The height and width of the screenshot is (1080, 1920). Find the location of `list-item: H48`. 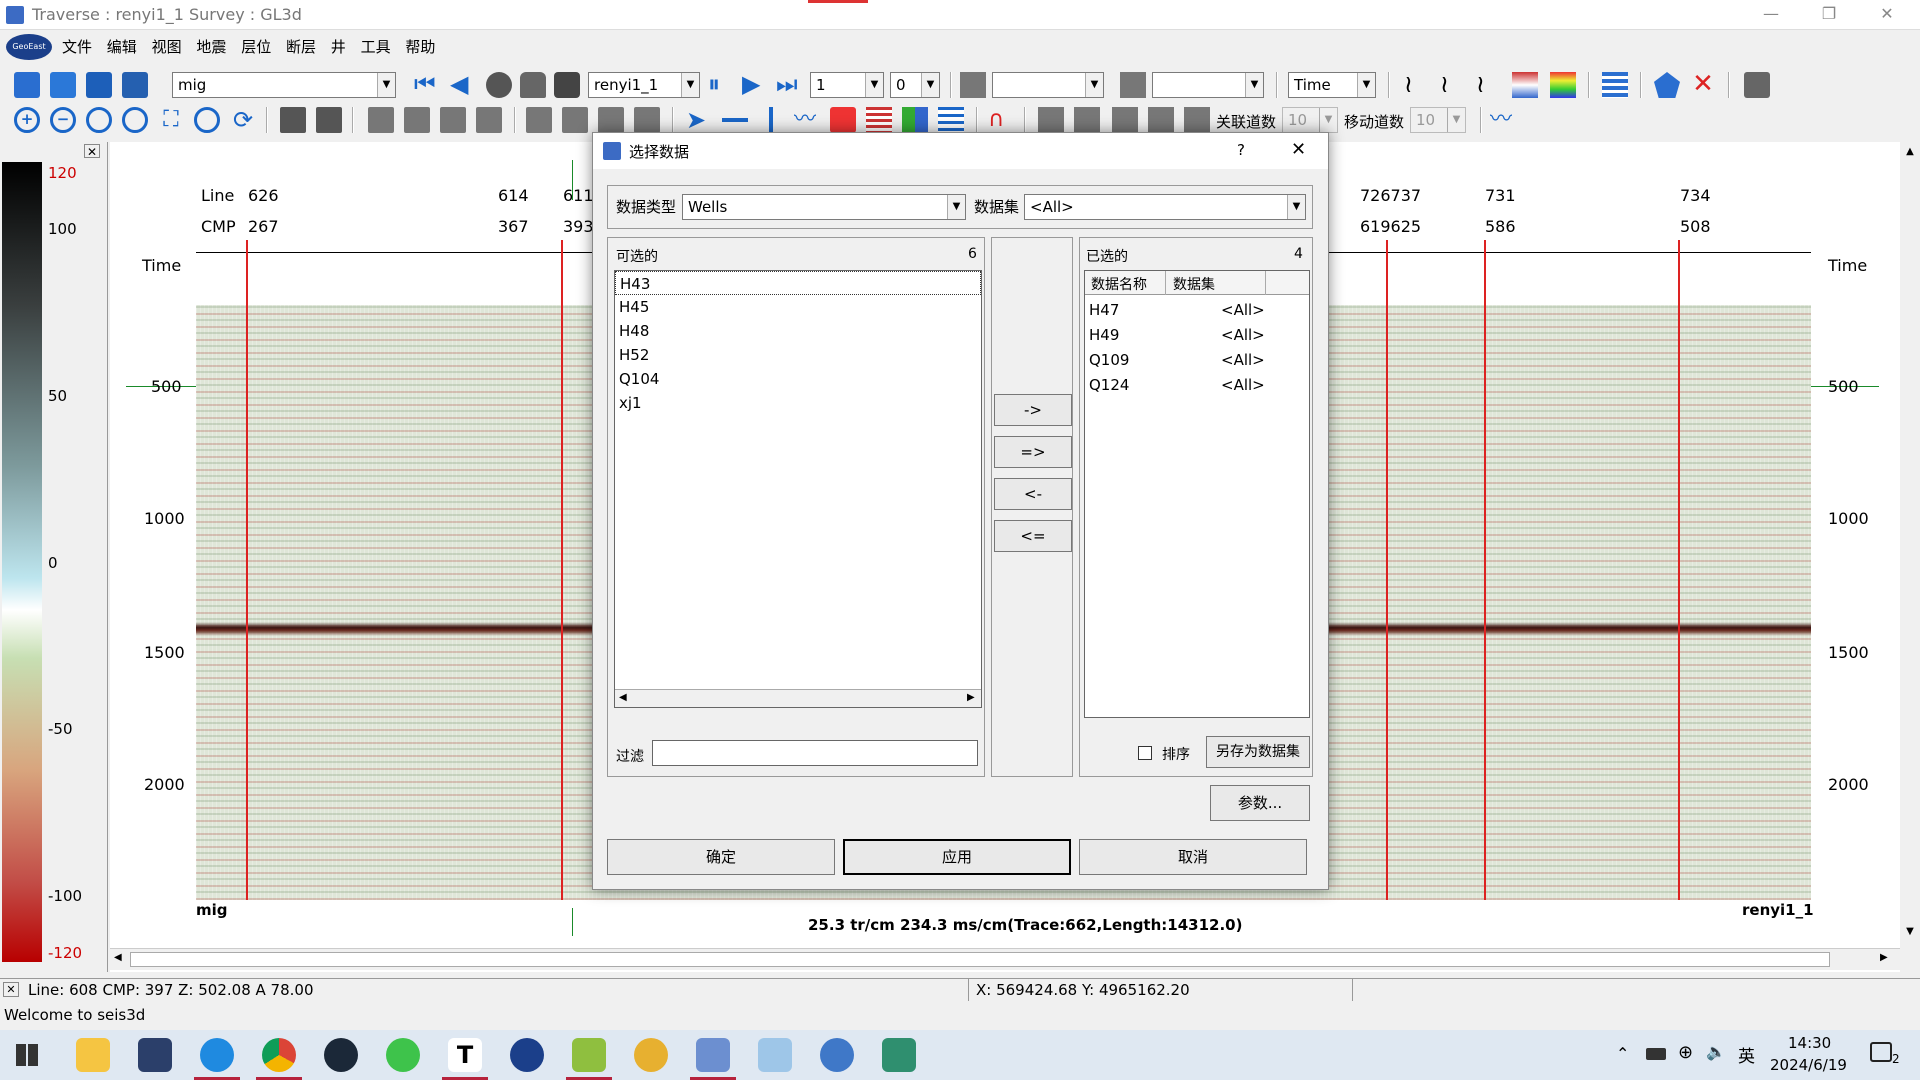

list-item: H48 is located at coordinates (798, 331).